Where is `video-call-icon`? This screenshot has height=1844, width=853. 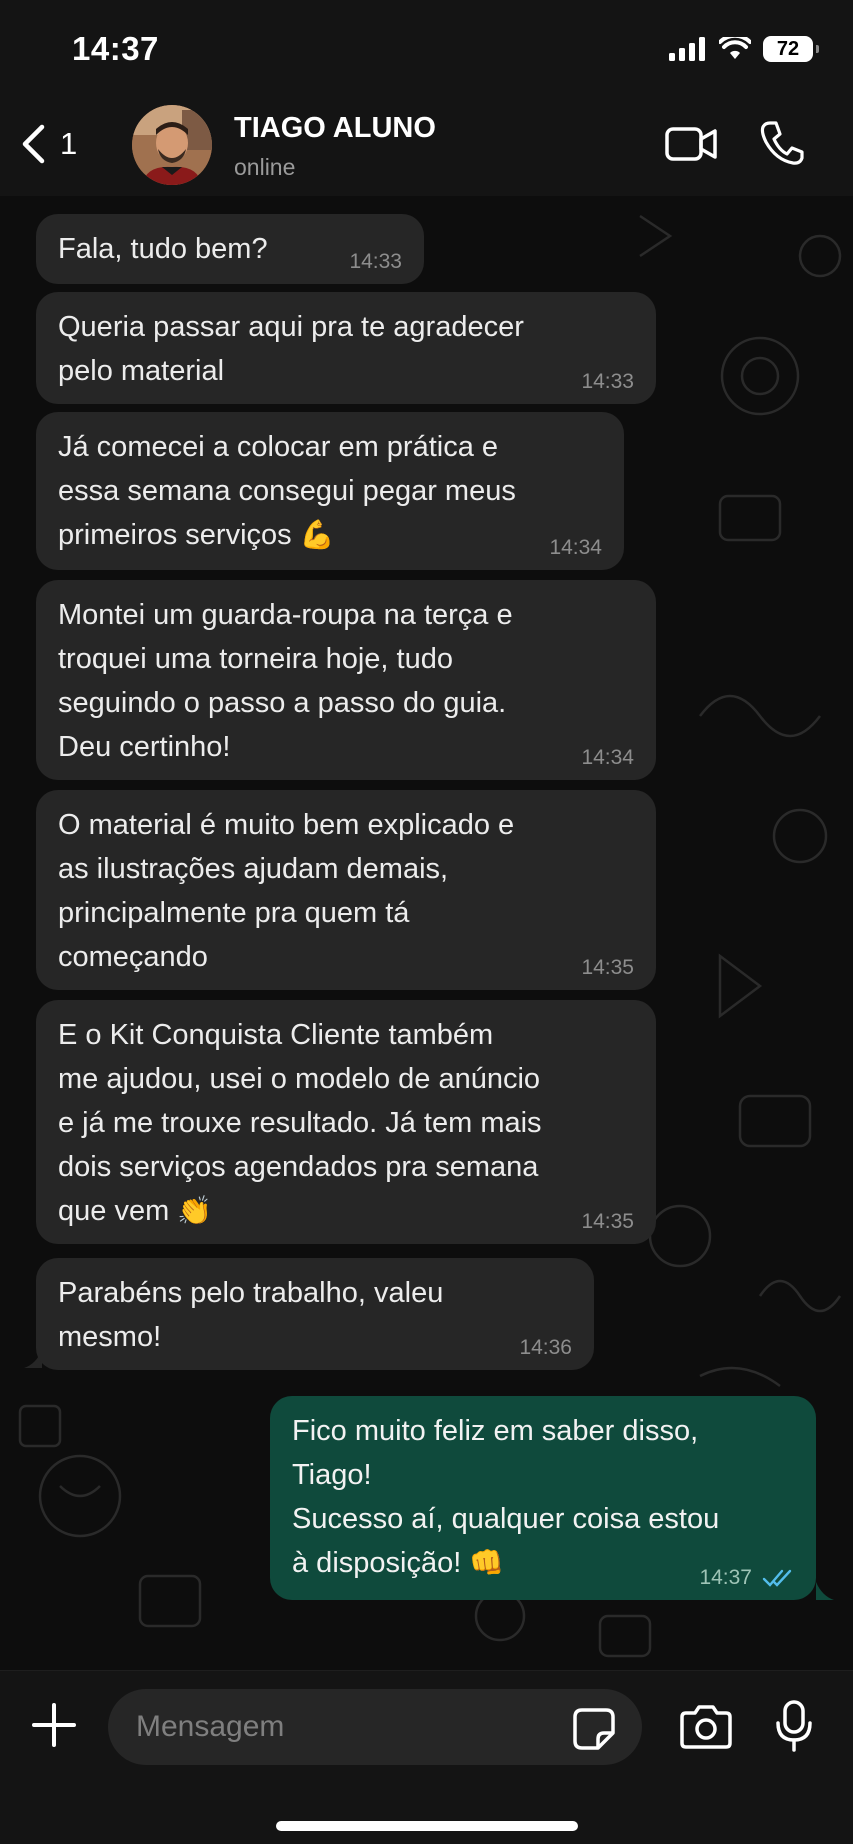
video-call-icon is located at coordinates (691, 144).